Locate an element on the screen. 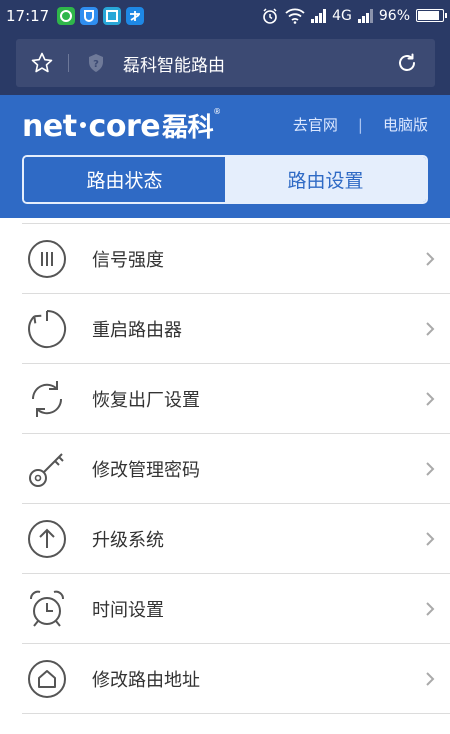 Image resolution: width=450 pixels, height=734 pixels. security-shield-icon: ? is located at coordinates (96, 63).